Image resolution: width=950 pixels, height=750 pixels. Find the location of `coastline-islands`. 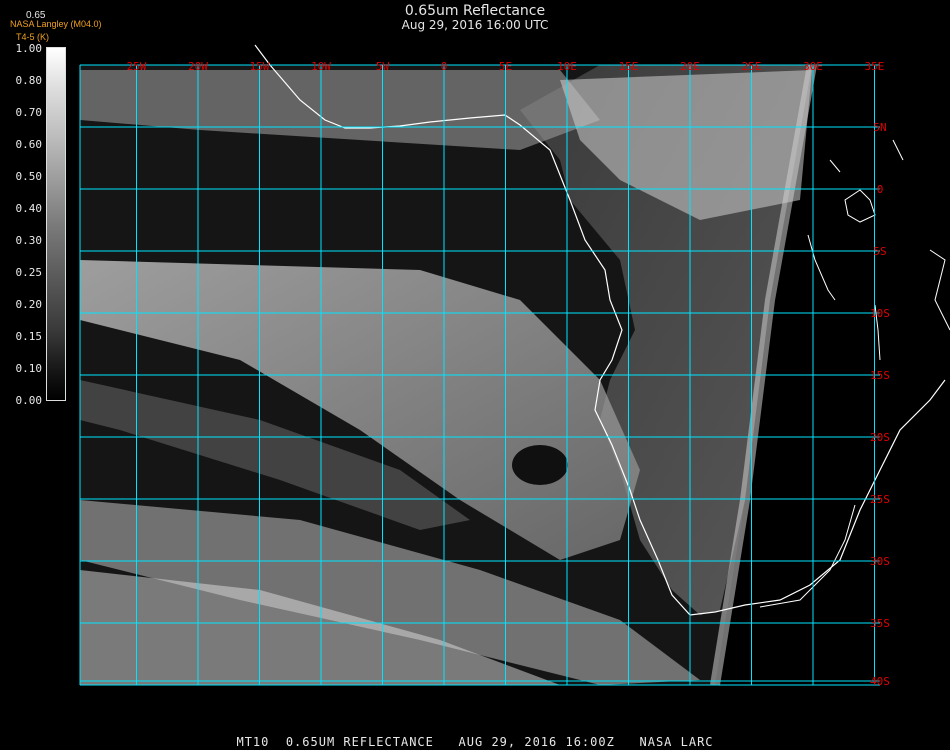

coastline-islands is located at coordinates (855, 220).